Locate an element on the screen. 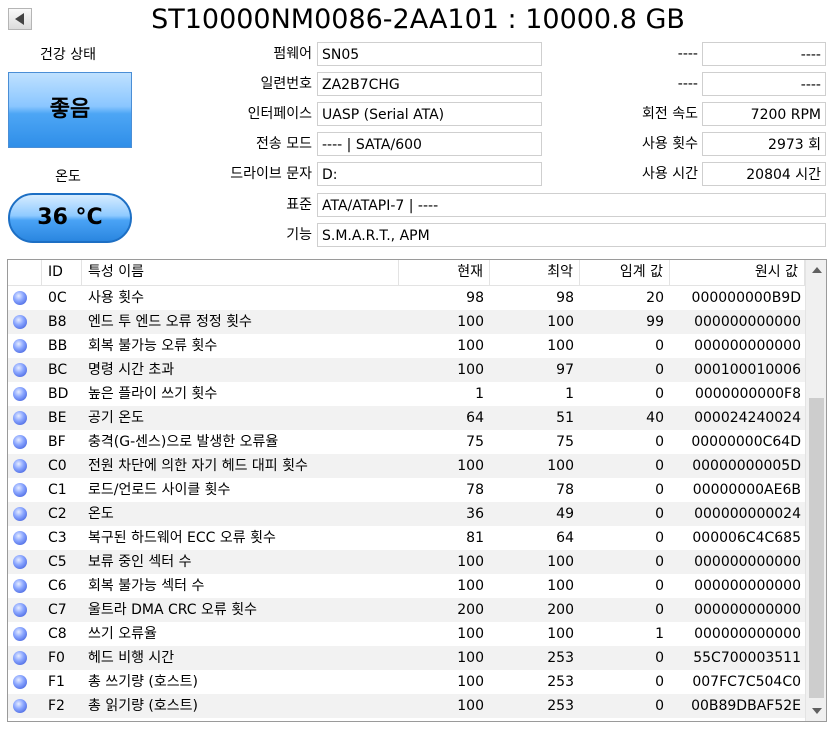 This screenshot has width=836, height=730. table-row: BB 회복 불가능 오류 횟수 100 100 0 000000000000 is located at coordinates (406, 346).